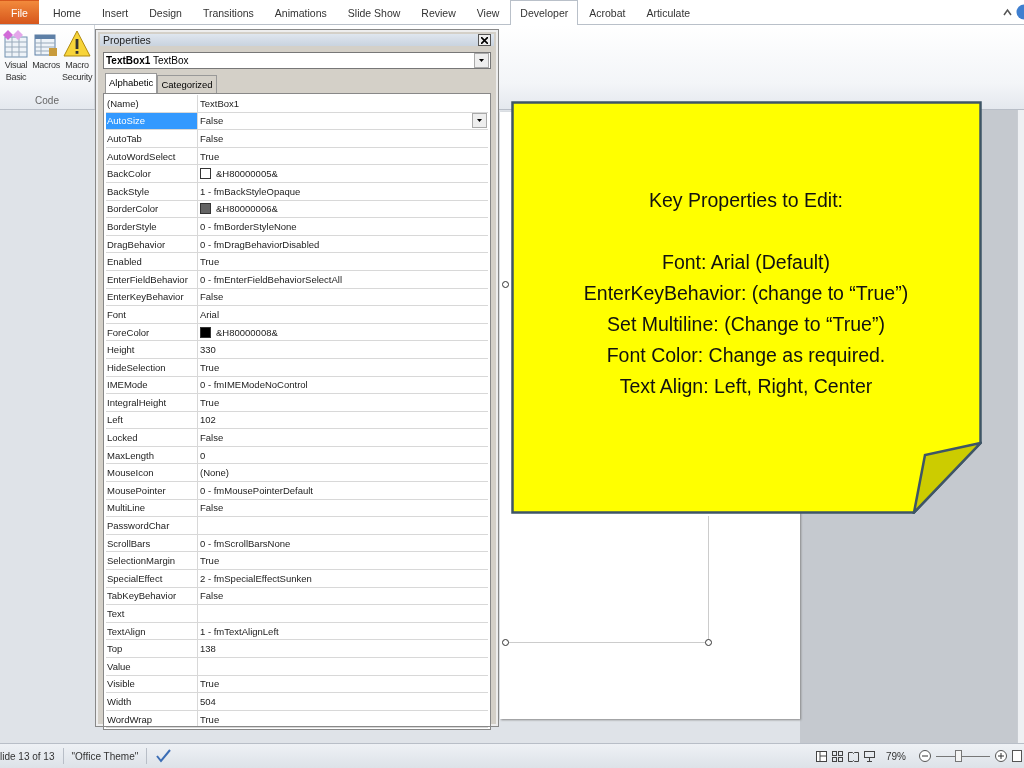 This screenshot has height=768, width=1024. What do you see at coordinates (484, 40) in the screenshot?
I see `close-button` at bounding box center [484, 40].